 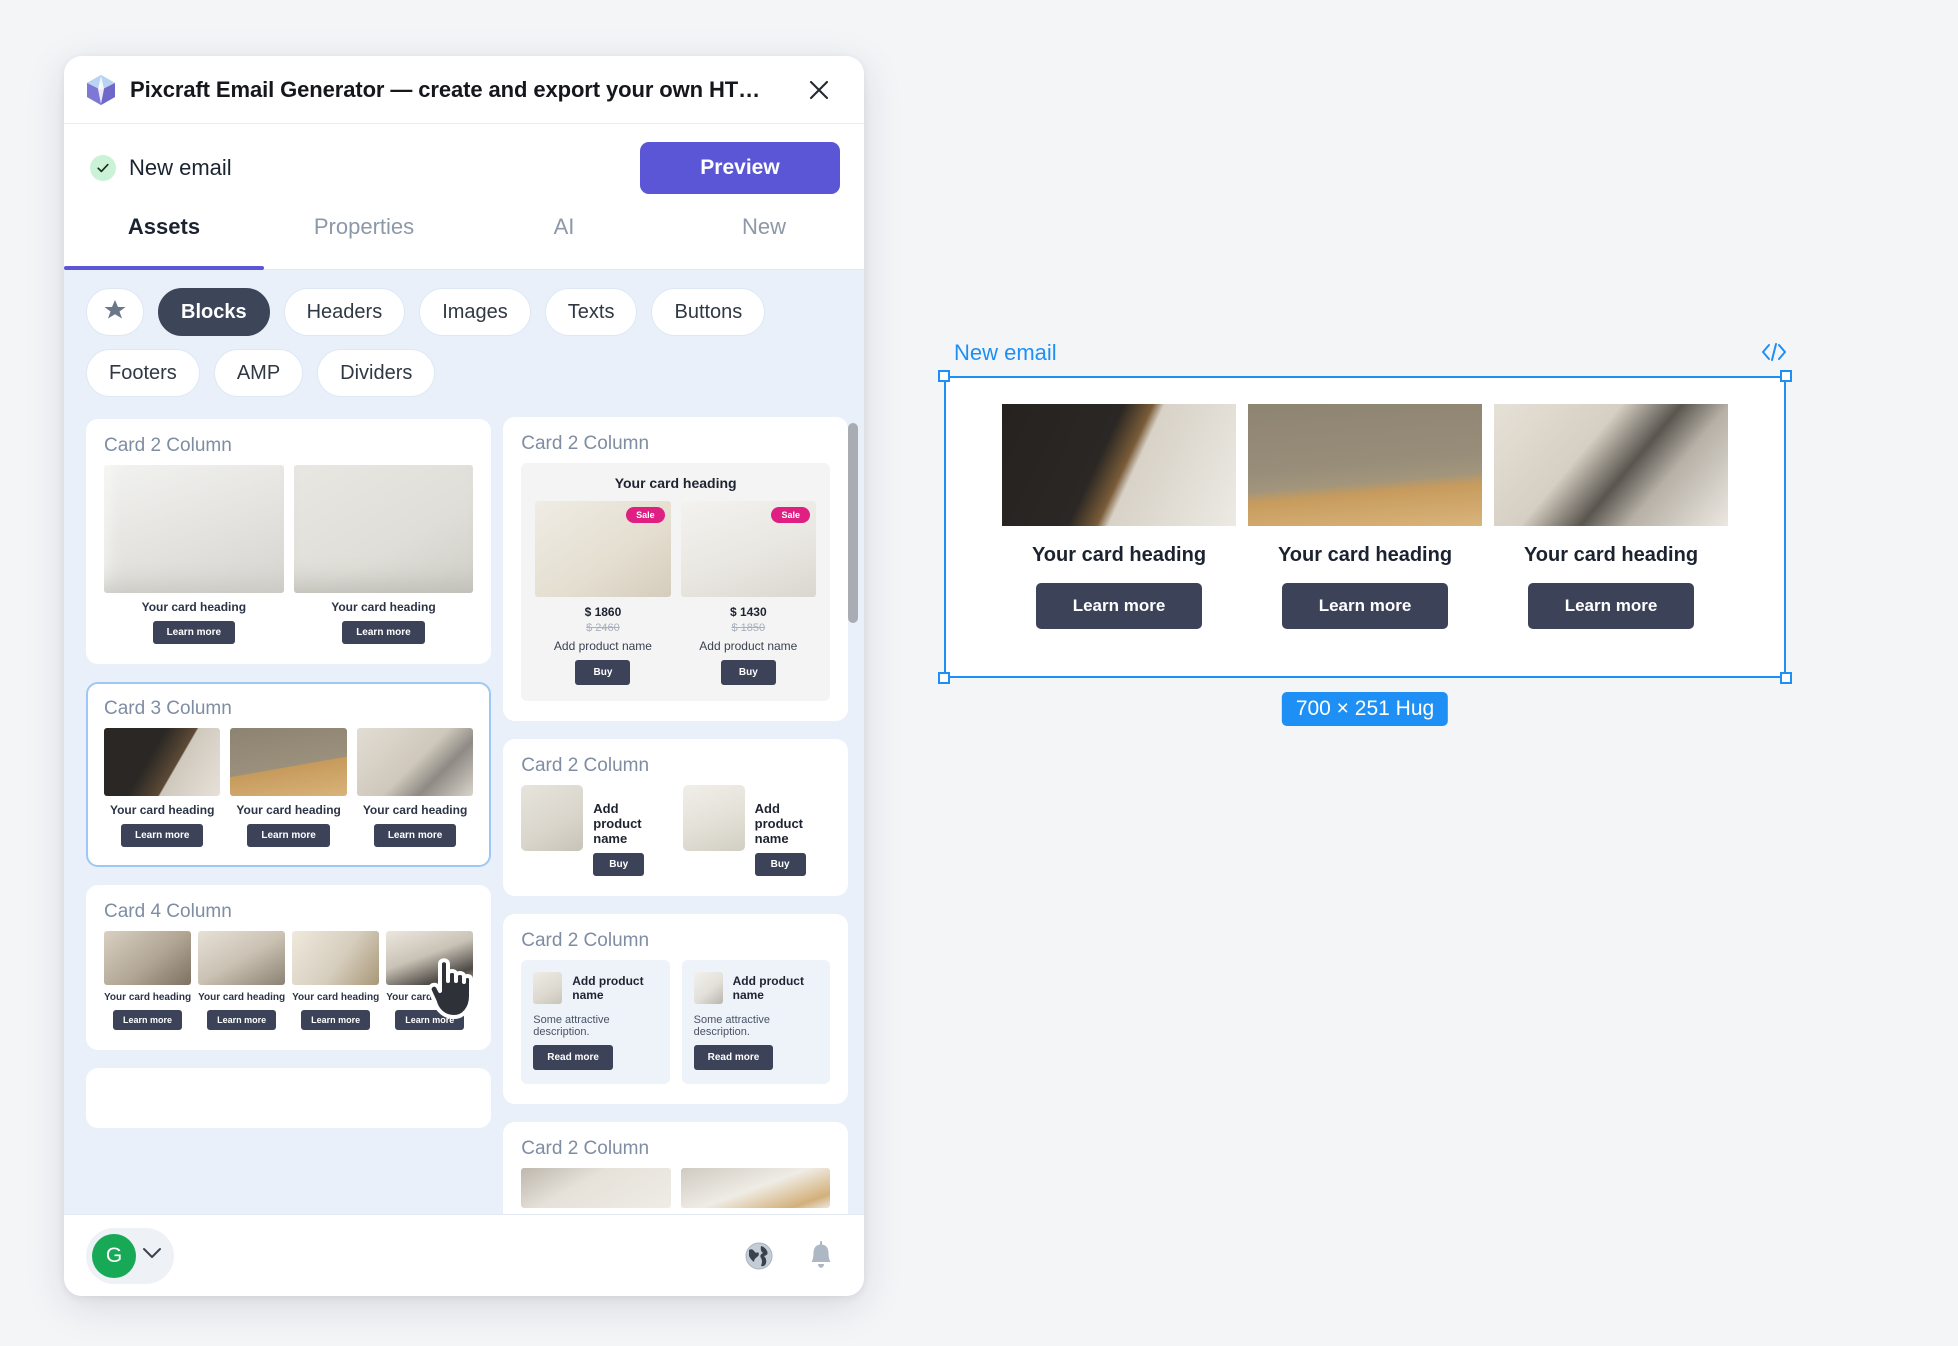 What do you see at coordinates (853, 523) in the screenshot?
I see `asset-list-scrollbar-thumb` at bounding box center [853, 523].